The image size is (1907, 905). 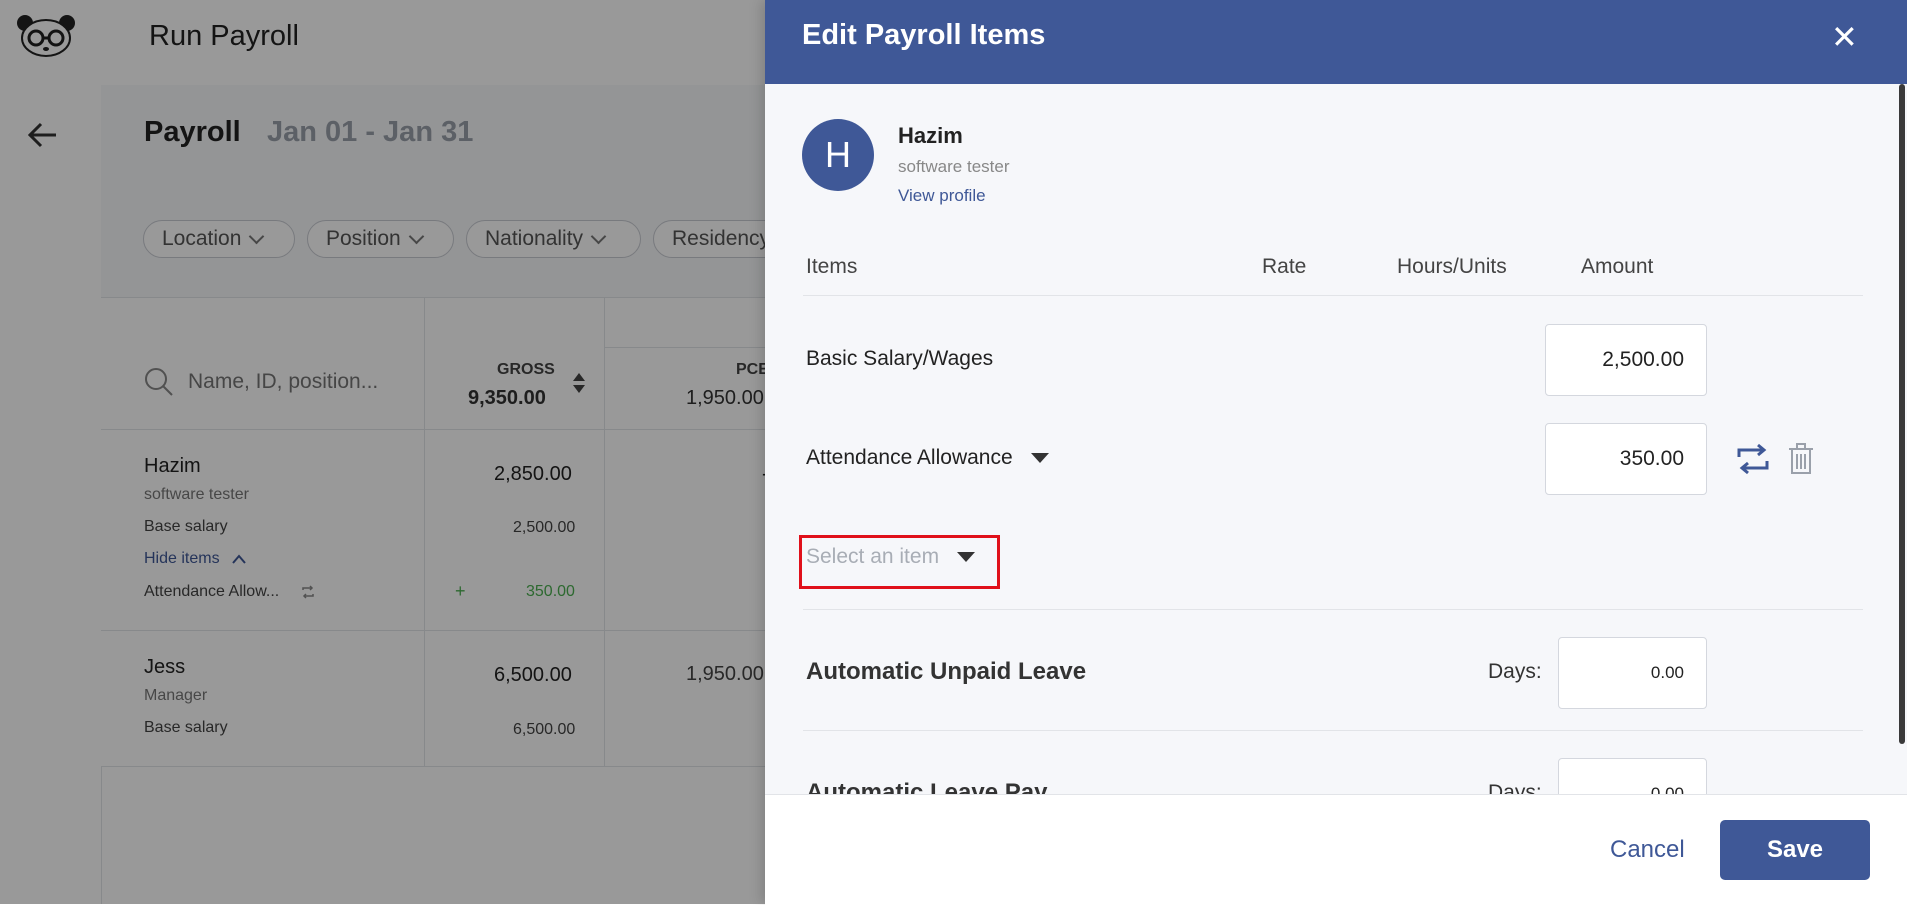 What do you see at coordinates (924, 35) in the screenshot?
I see `panel-title: Edit Payroll Items` at bounding box center [924, 35].